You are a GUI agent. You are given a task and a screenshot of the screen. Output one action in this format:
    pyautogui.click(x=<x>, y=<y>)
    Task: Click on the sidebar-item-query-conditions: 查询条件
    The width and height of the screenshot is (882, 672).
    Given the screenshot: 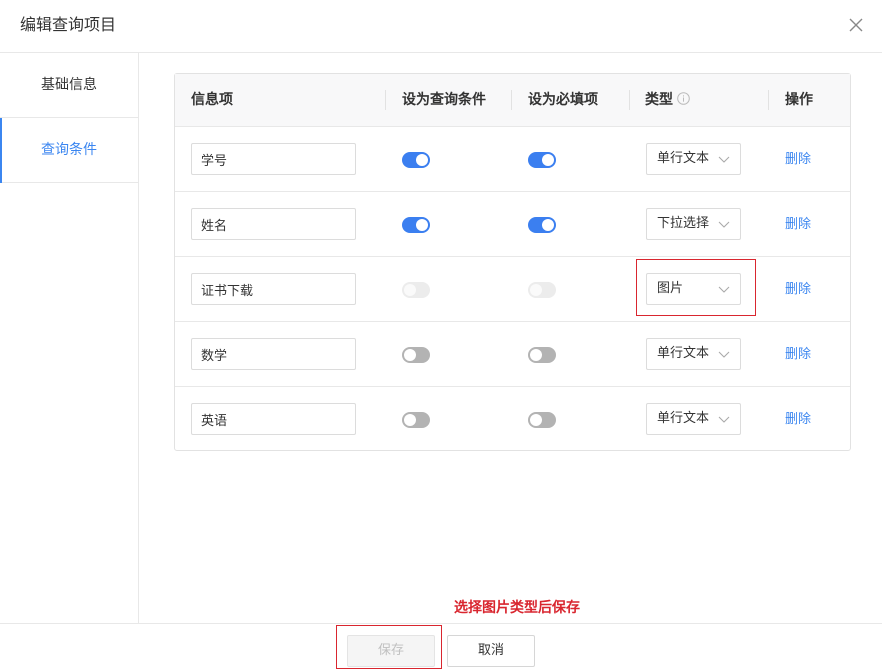 What is the action you would take?
    pyautogui.click(x=69, y=150)
    